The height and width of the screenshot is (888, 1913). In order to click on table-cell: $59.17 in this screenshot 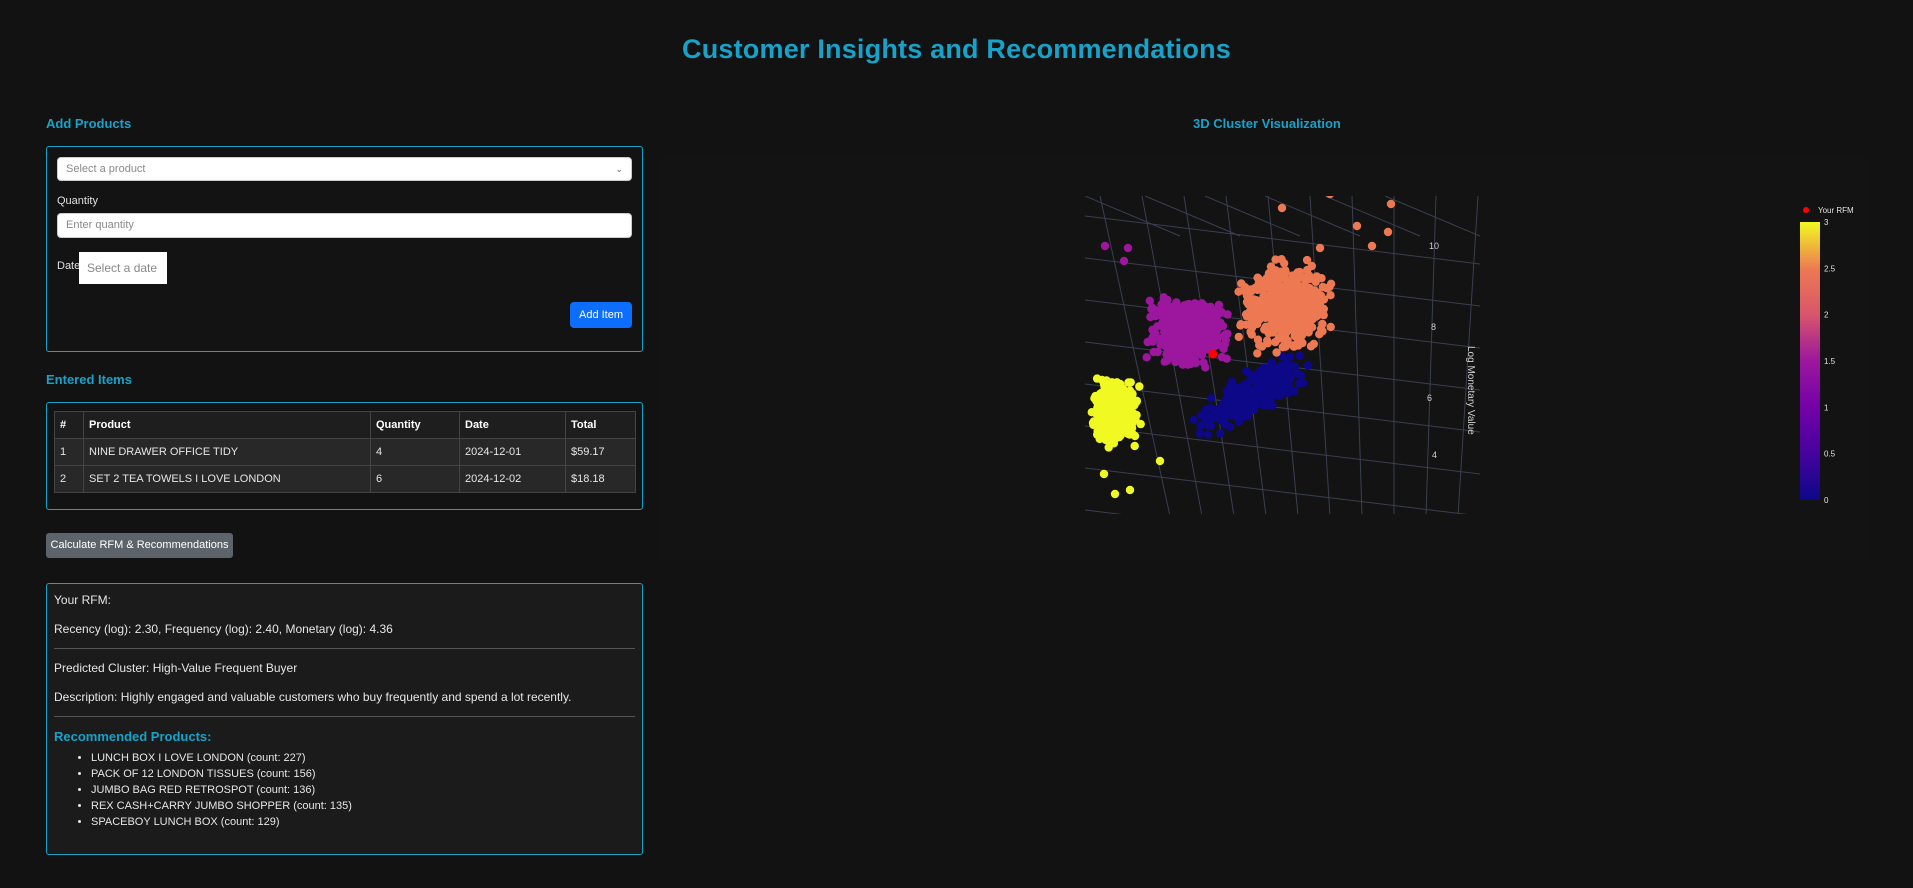, I will do `click(600, 452)`.